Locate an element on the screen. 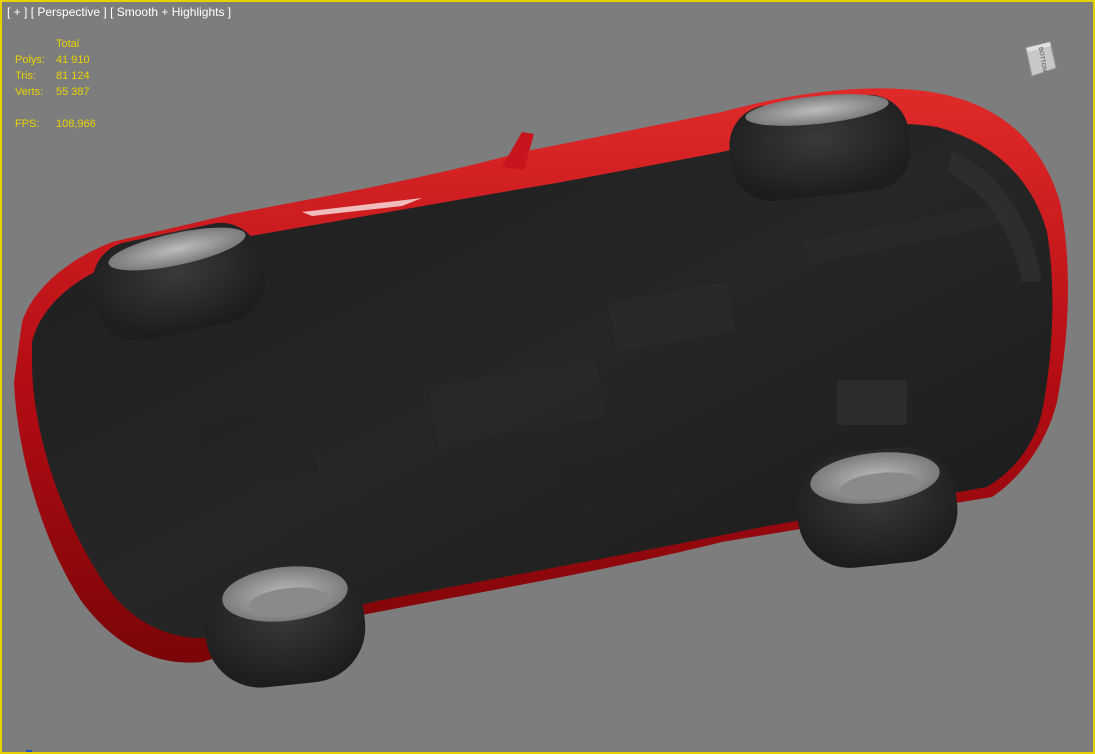  verts-label: Verts: is located at coordinates (29, 92).